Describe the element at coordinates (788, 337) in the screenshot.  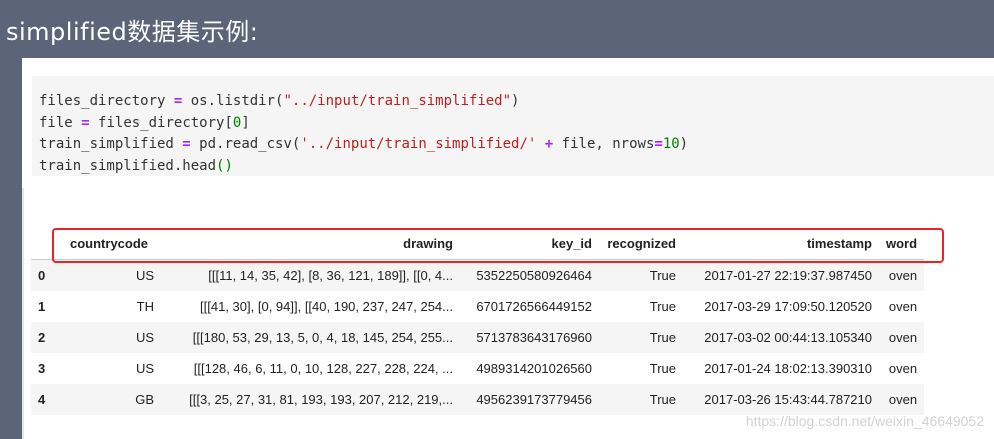
I see `cell-timestamp: 2017-03-02 00:44:13.105340` at that location.